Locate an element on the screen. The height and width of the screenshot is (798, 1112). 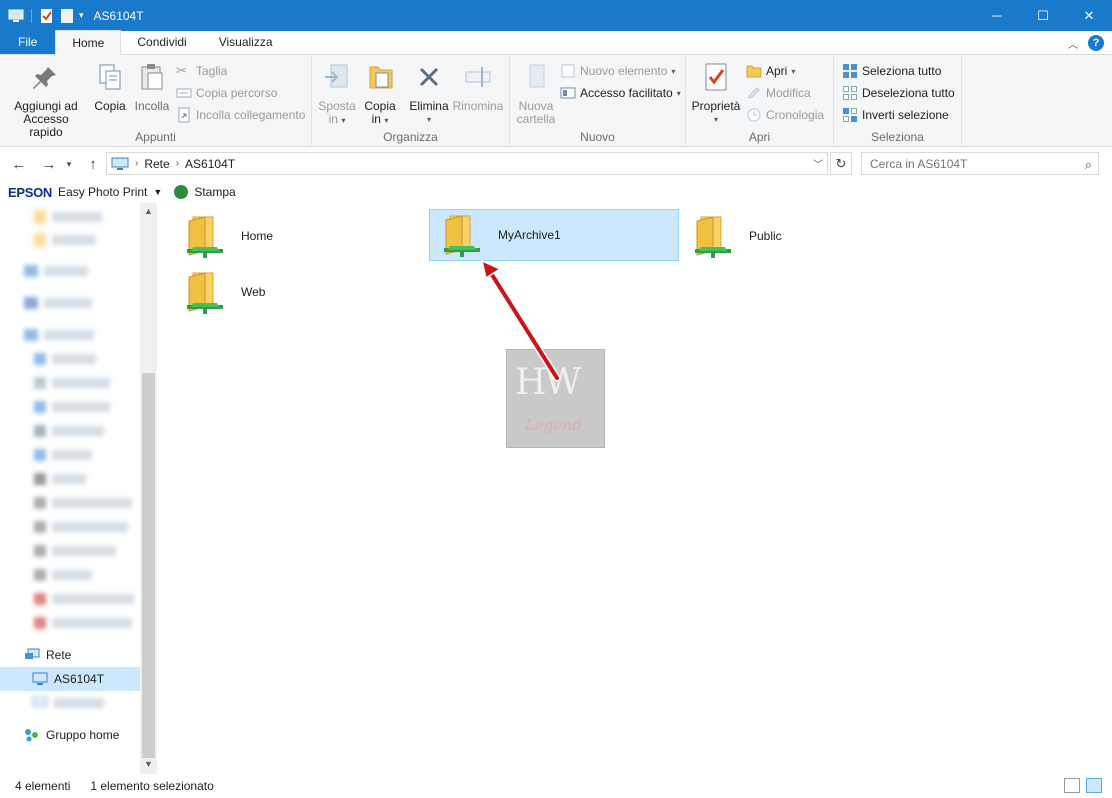
refresh-button: ↻ is located at coordinates (841, 163).